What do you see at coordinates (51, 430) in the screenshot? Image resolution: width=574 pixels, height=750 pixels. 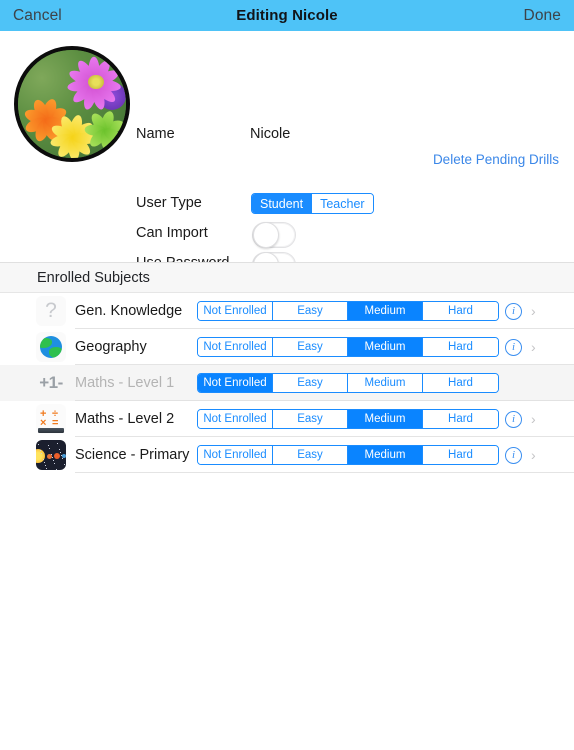 I see `math-icon-base` at bounding box center [51, 430].